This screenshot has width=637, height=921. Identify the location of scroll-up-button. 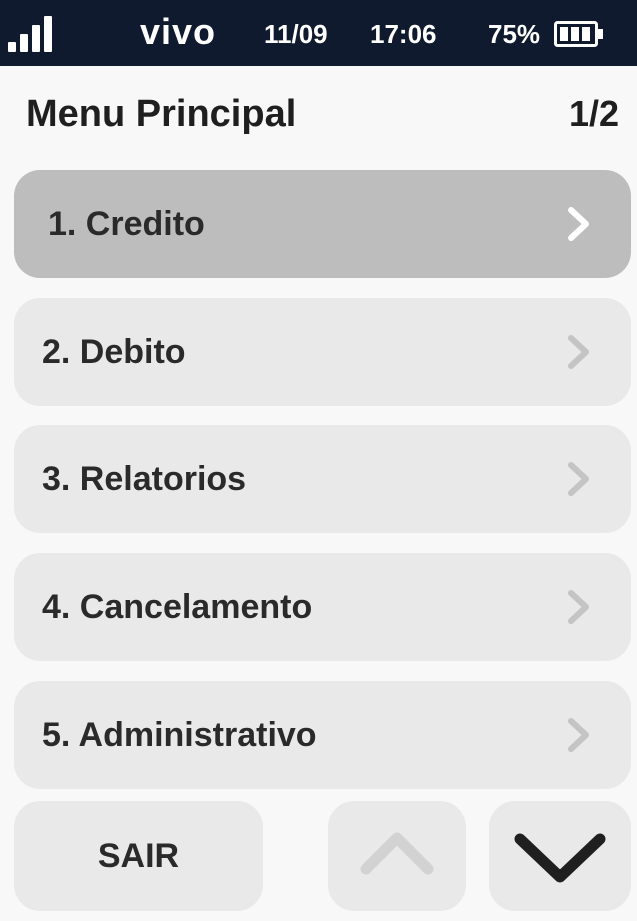
(397, 856).